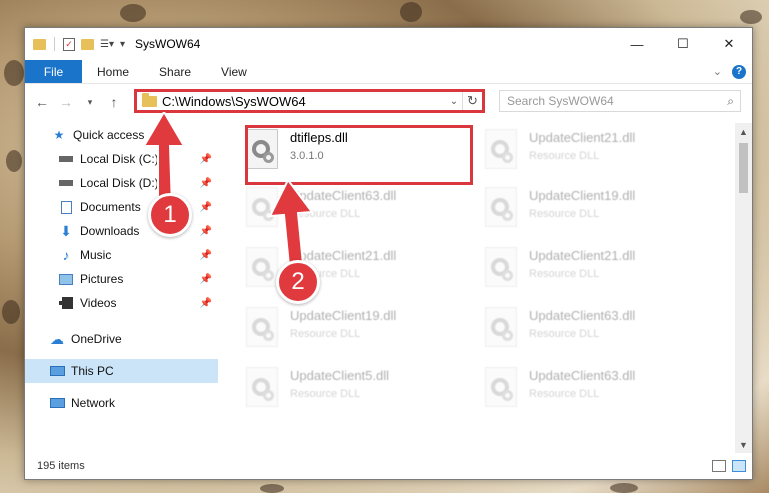 The image size is (769, 493). I want to click on file-item: UpdateClient5.dll Resource DLL, so click(361, 393).